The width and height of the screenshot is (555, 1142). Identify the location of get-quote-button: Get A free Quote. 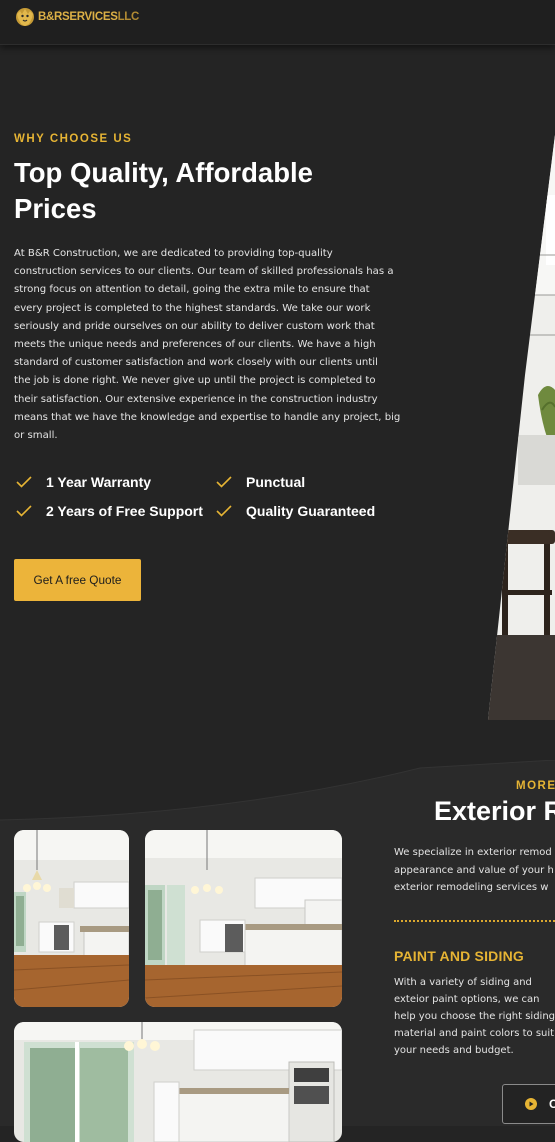
(77, 580).